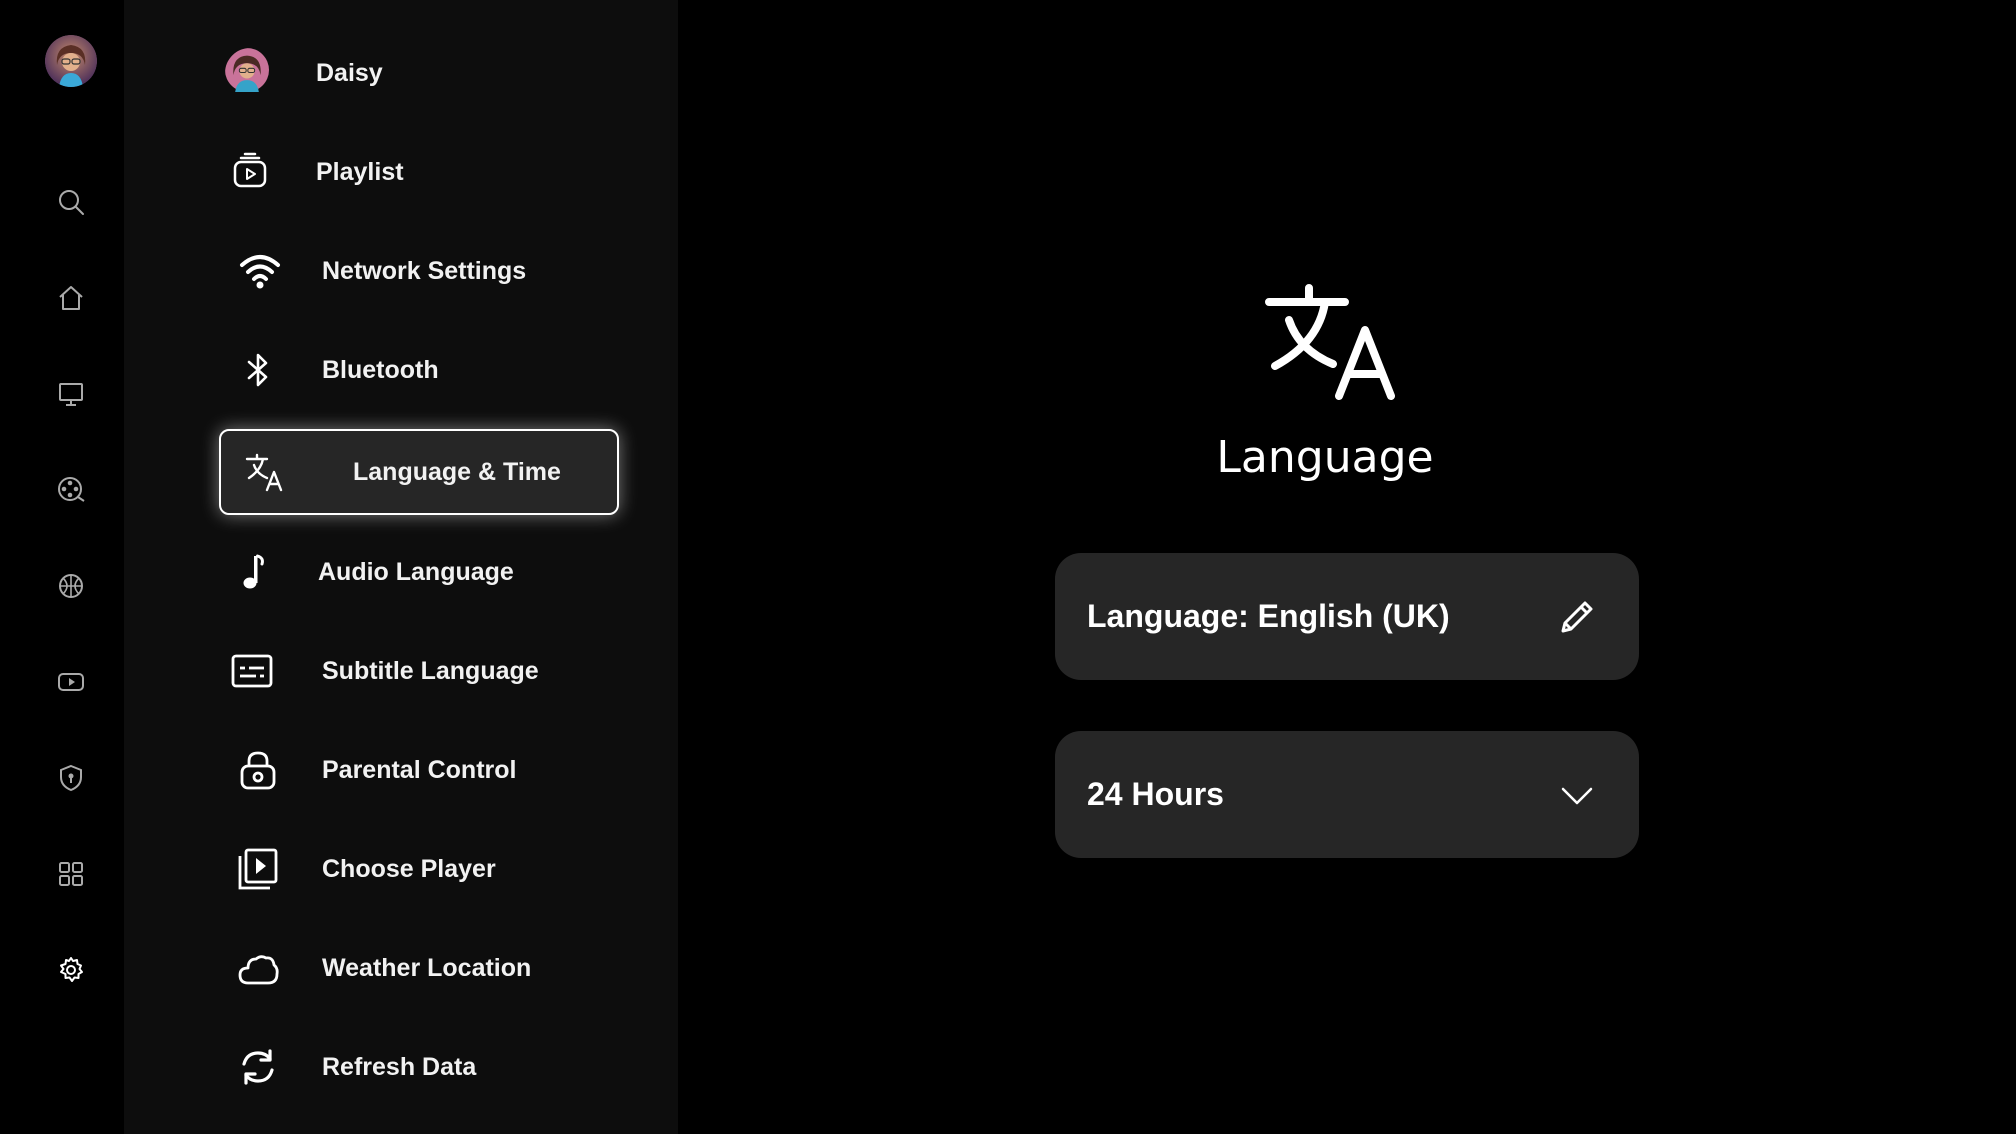  Describe the element at coordinates (254, 572) in the screenshot. I see `music-note-icon` at that location.